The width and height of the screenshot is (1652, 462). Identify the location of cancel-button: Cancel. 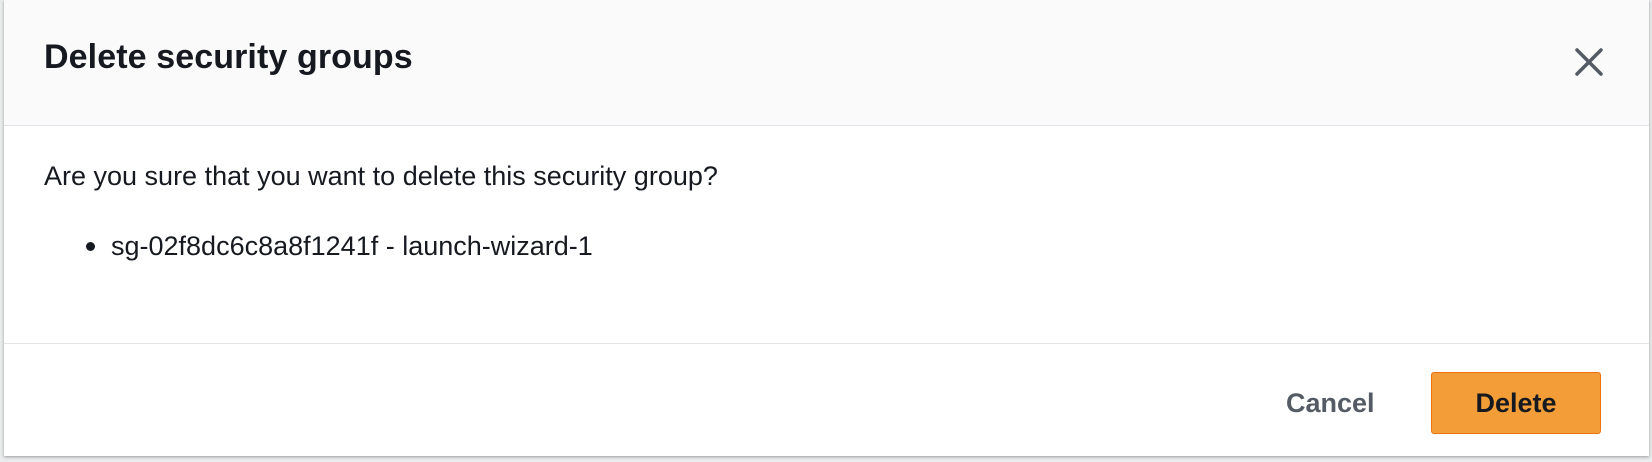
(1330, 403).